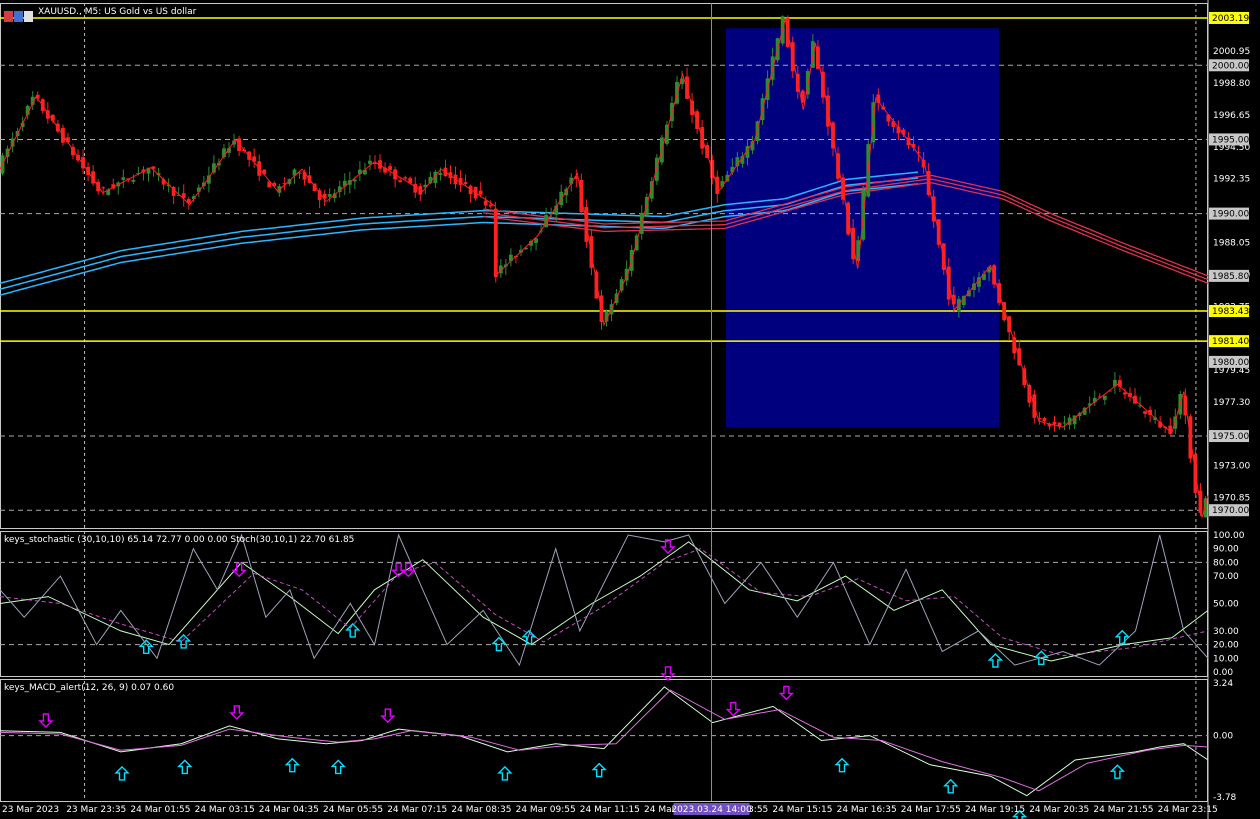 The image size is (1260, 819). Describe the element at coordinates (1230, 437) in the screenshot. I see `price-label: 1975.00` at that location.